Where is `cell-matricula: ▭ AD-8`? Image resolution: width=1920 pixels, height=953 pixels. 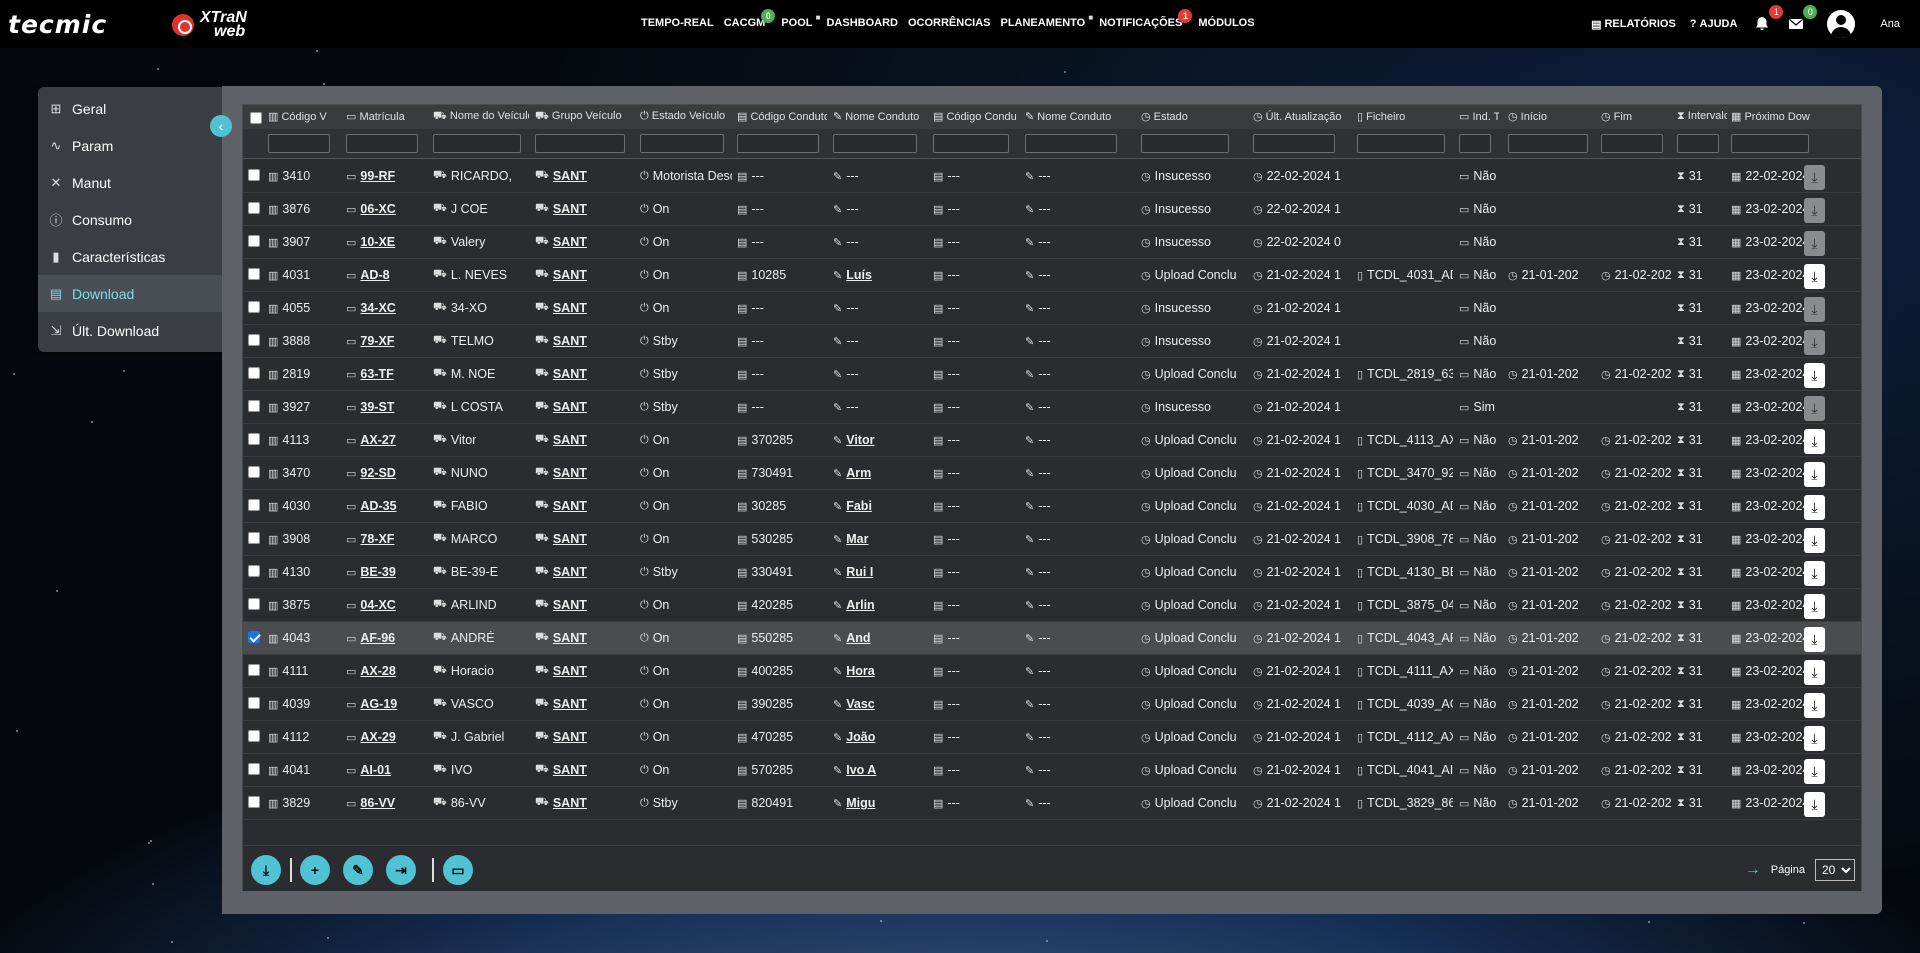 cell-matricula: ▭ AD-8 is located at coordinates (386, 275).